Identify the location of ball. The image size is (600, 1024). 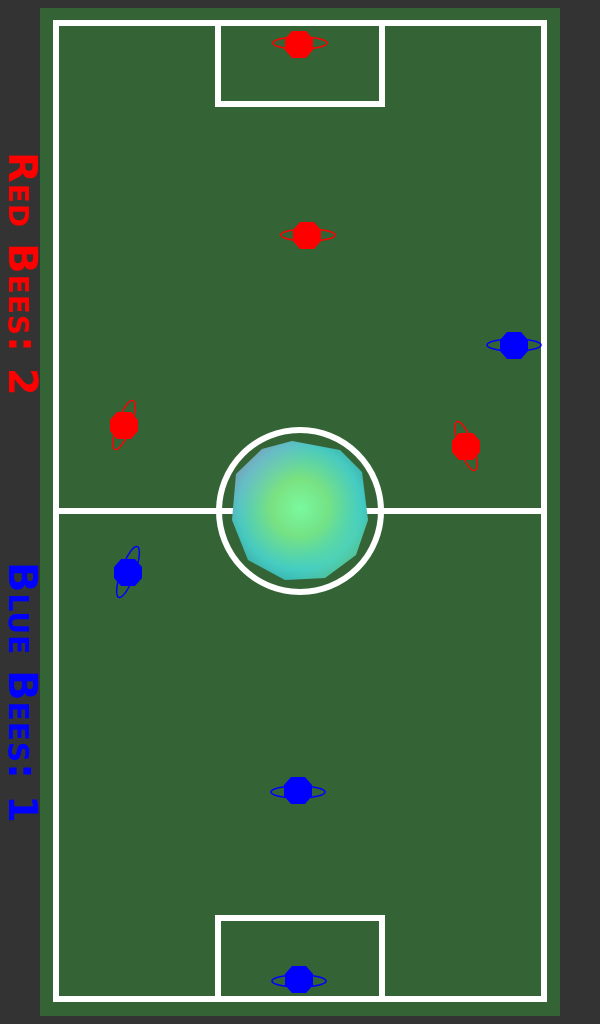
(300, 510).